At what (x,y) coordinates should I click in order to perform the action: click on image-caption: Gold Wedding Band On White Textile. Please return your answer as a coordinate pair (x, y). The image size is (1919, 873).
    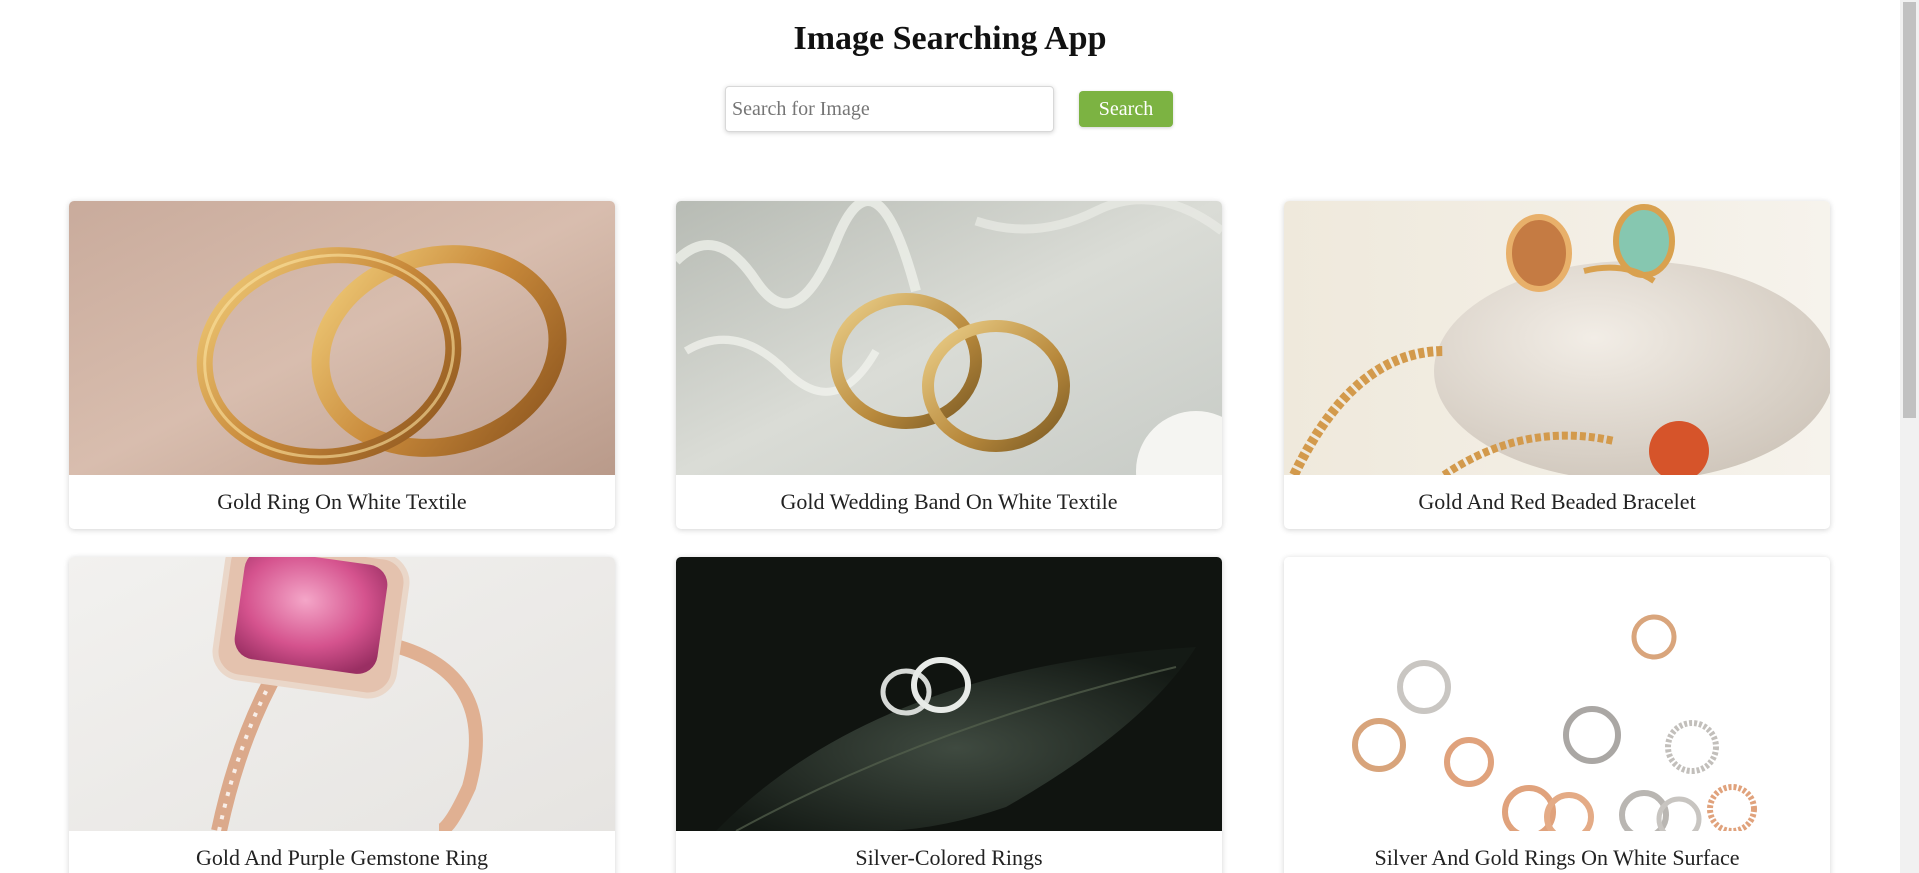
    Looking at the image, I should click on (949, 501).